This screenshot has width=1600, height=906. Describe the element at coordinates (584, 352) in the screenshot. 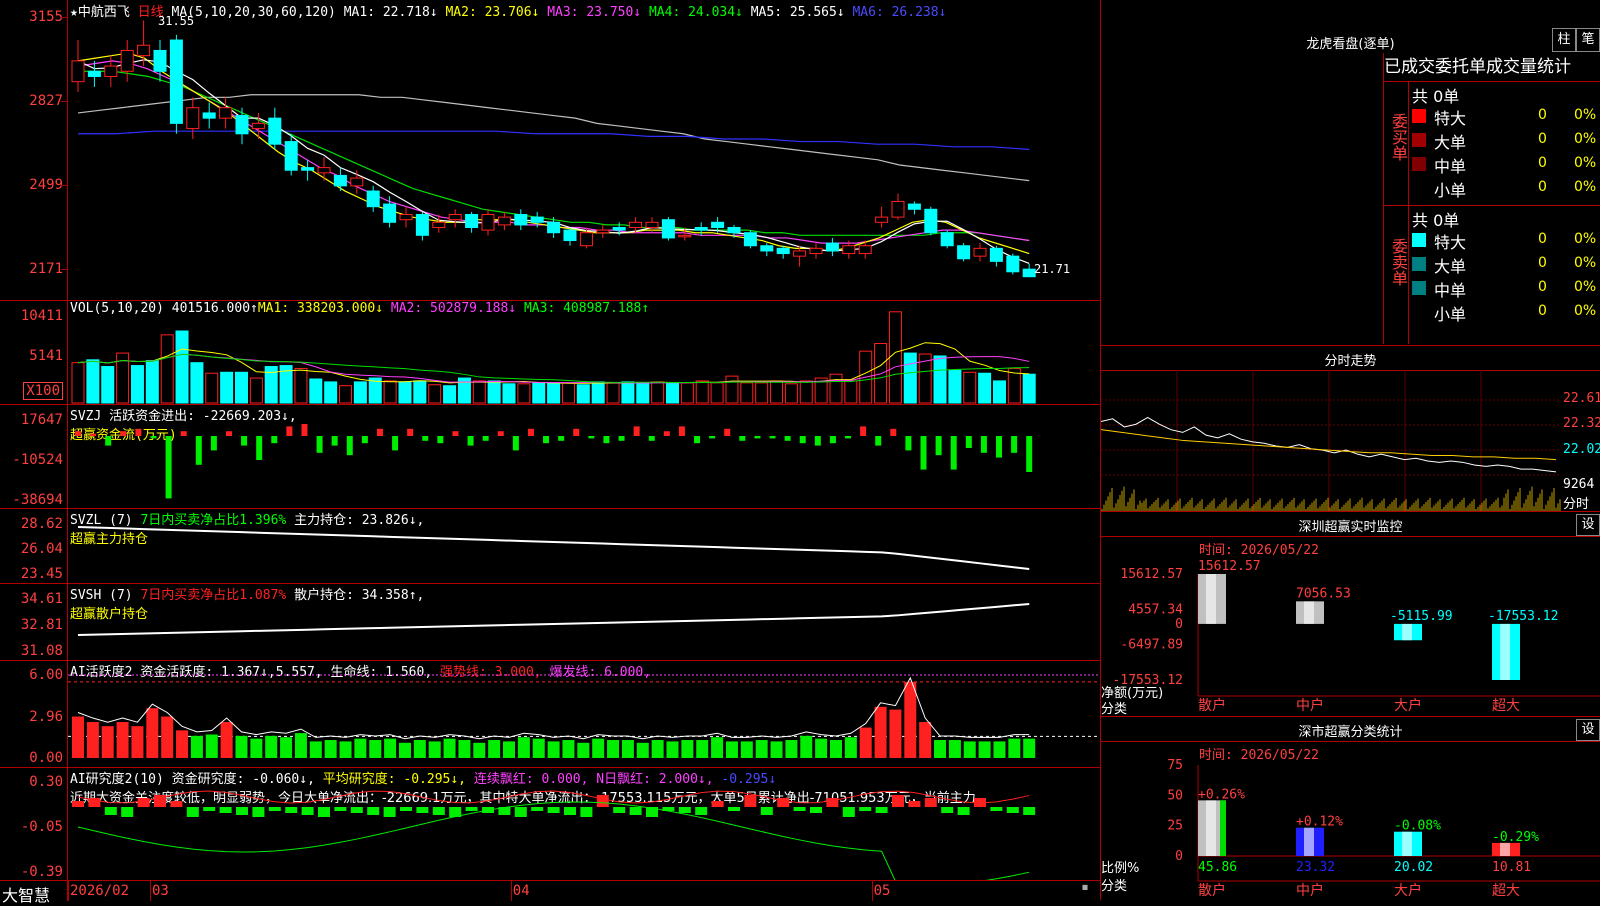

I see `volume-chart` at that location.